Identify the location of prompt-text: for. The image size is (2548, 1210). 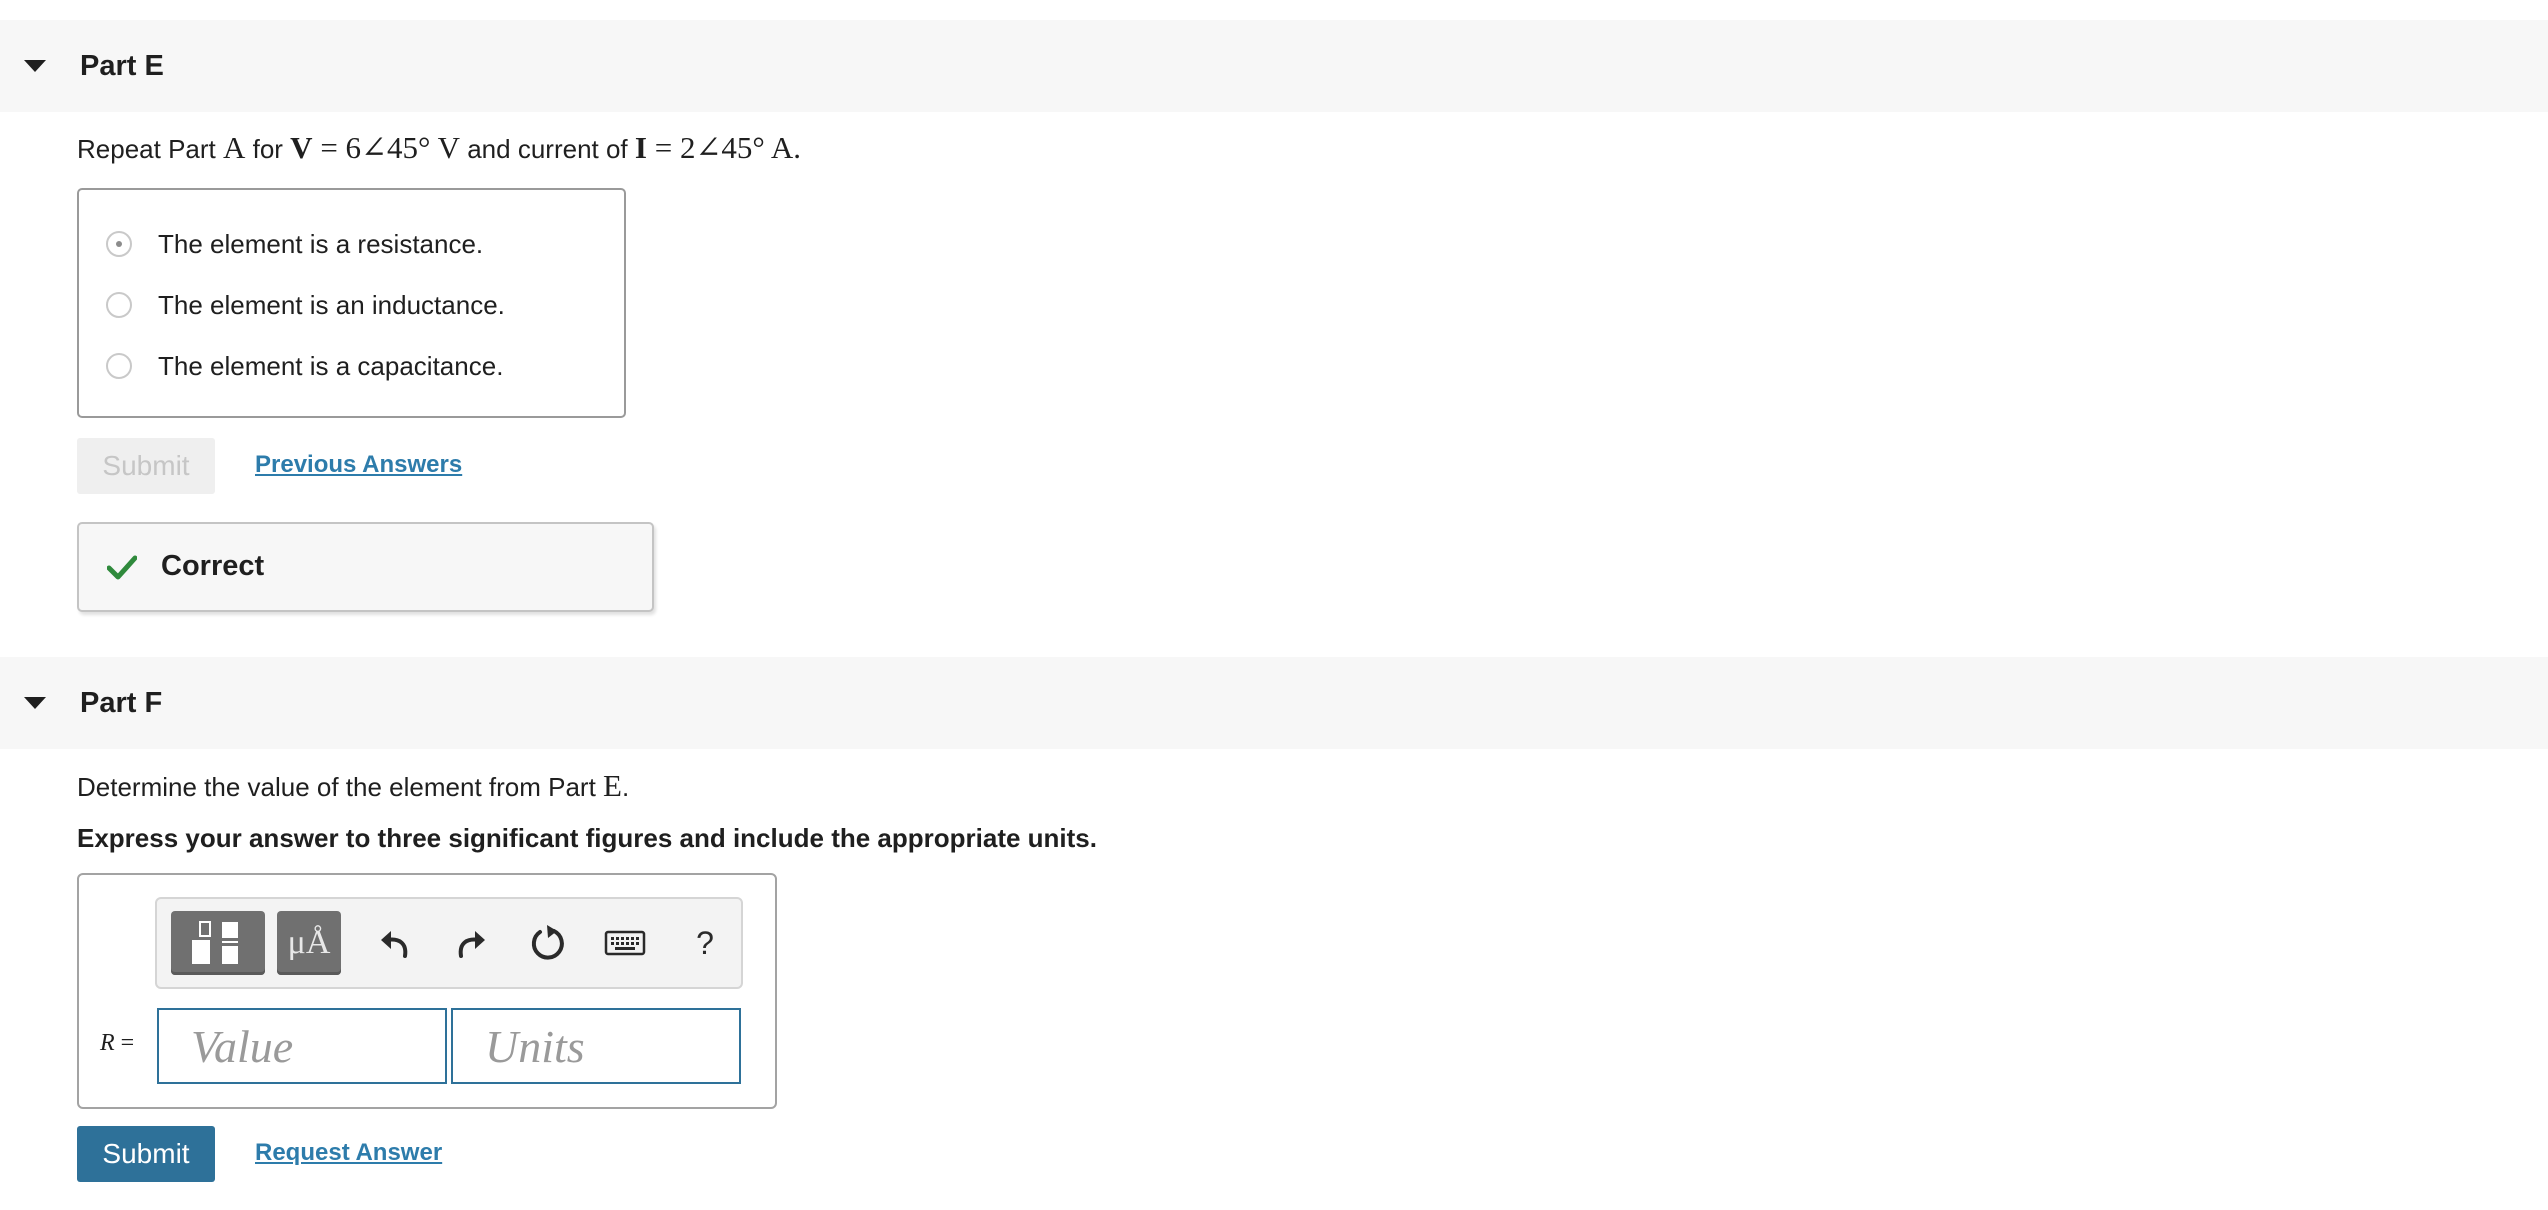
(268, 149).